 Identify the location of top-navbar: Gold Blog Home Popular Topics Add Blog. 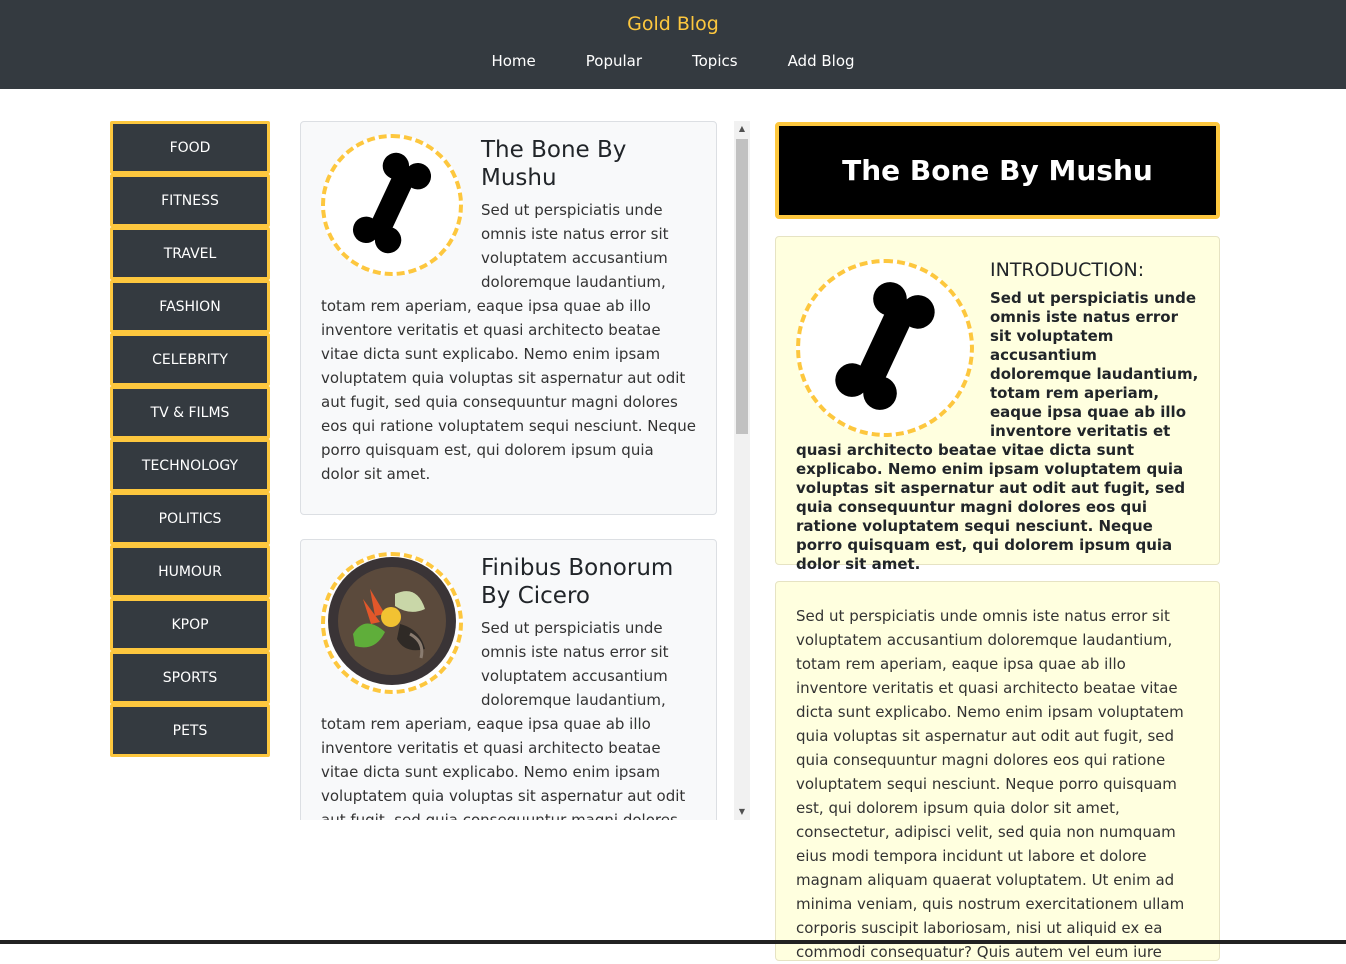
(673, 44).